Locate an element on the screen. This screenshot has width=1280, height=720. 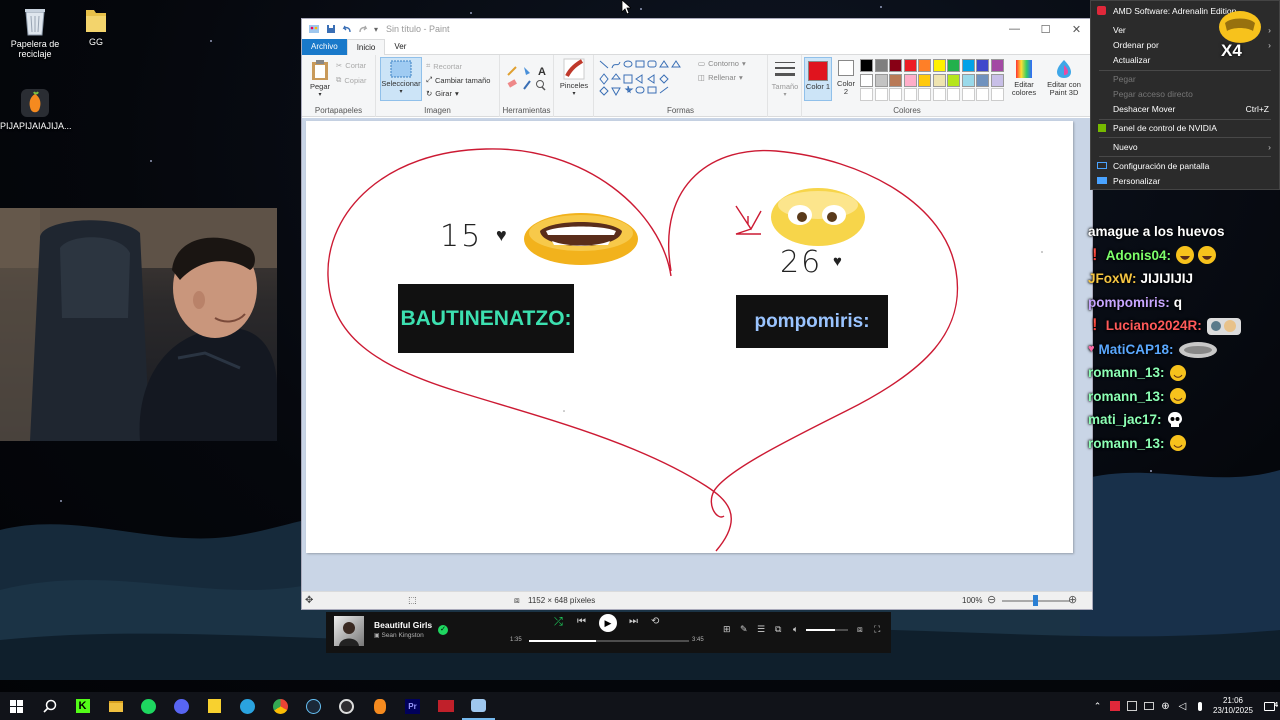
zoom-slider-thumb is located at coordinates (1035, 600).